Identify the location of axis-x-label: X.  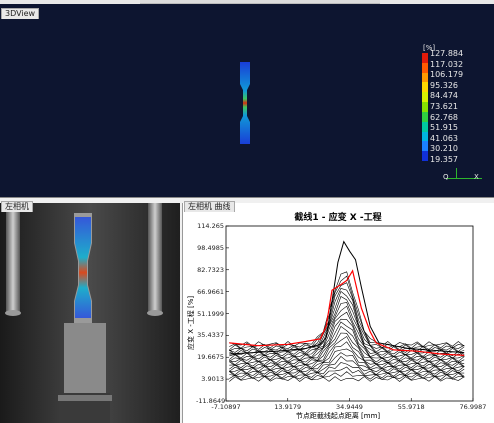
(476, 177).